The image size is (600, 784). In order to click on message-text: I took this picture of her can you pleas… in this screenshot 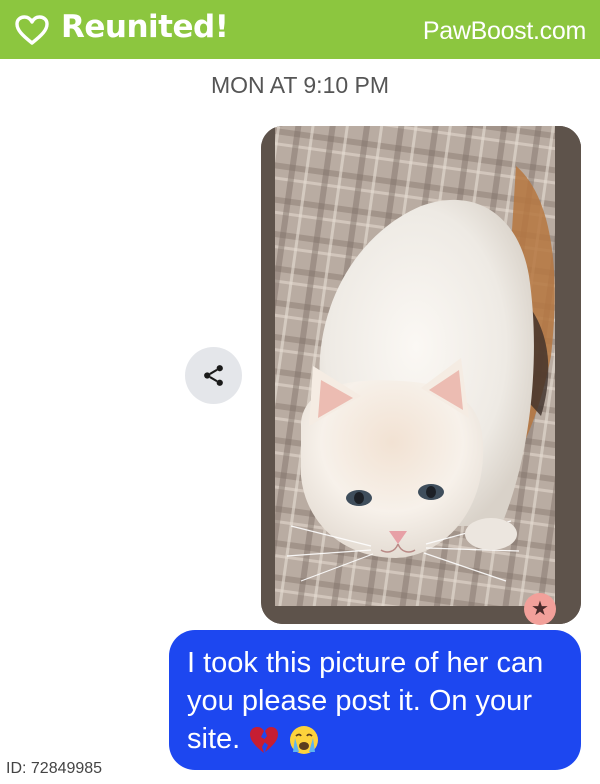, I will do `click(375, 701)`.